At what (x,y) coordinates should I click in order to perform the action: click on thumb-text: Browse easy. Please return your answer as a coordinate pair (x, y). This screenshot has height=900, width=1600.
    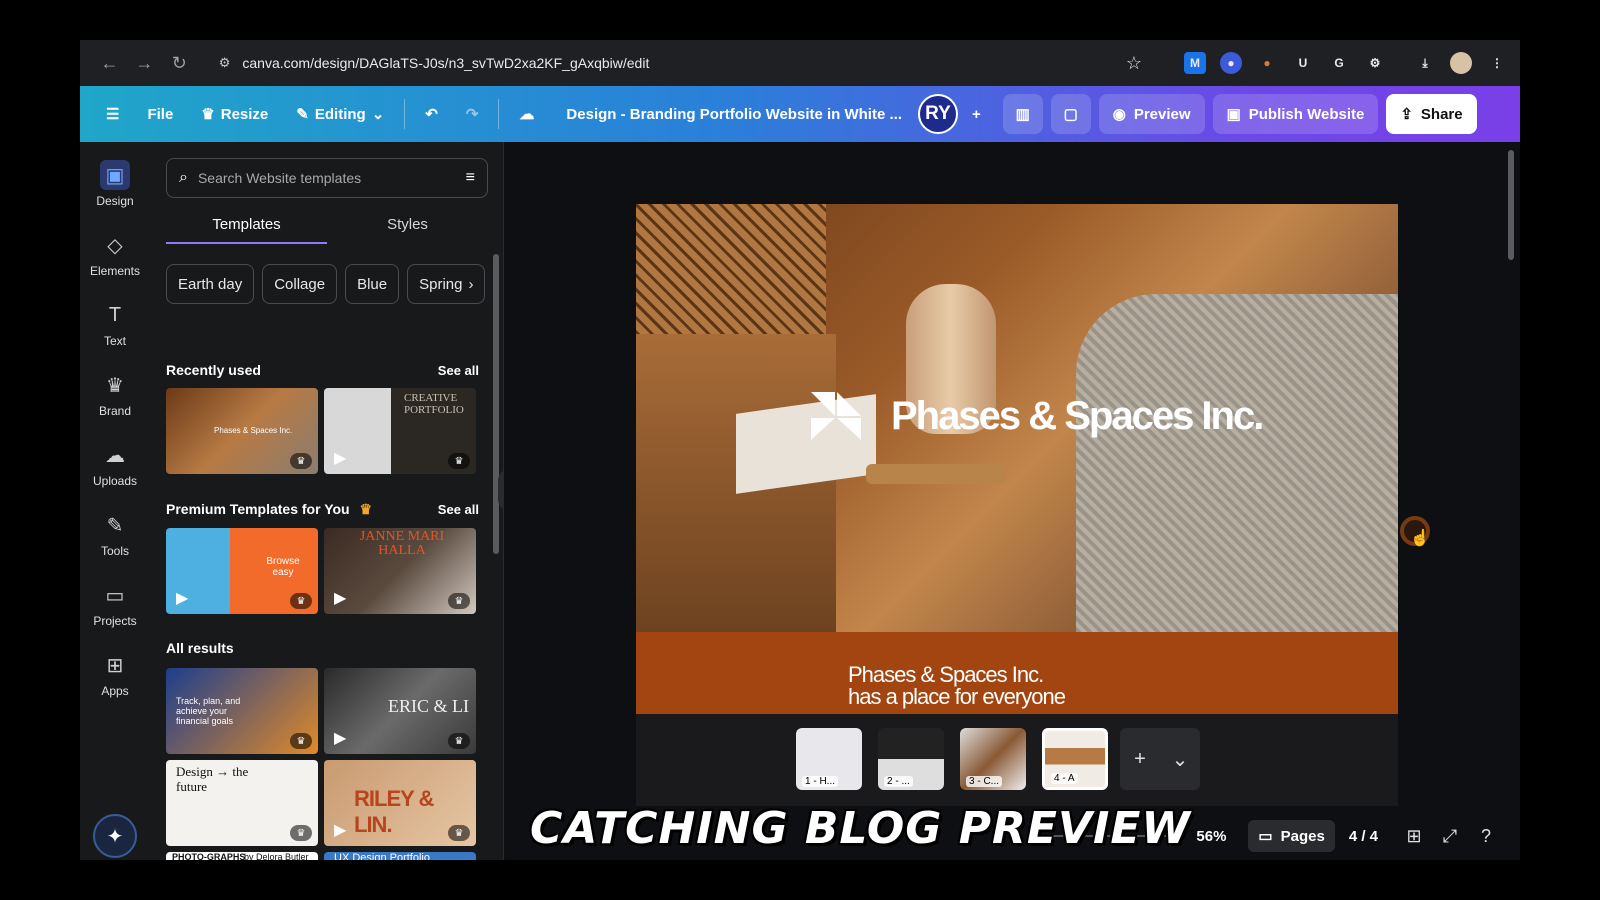
    Looking at the image, I should click on (283, 567).